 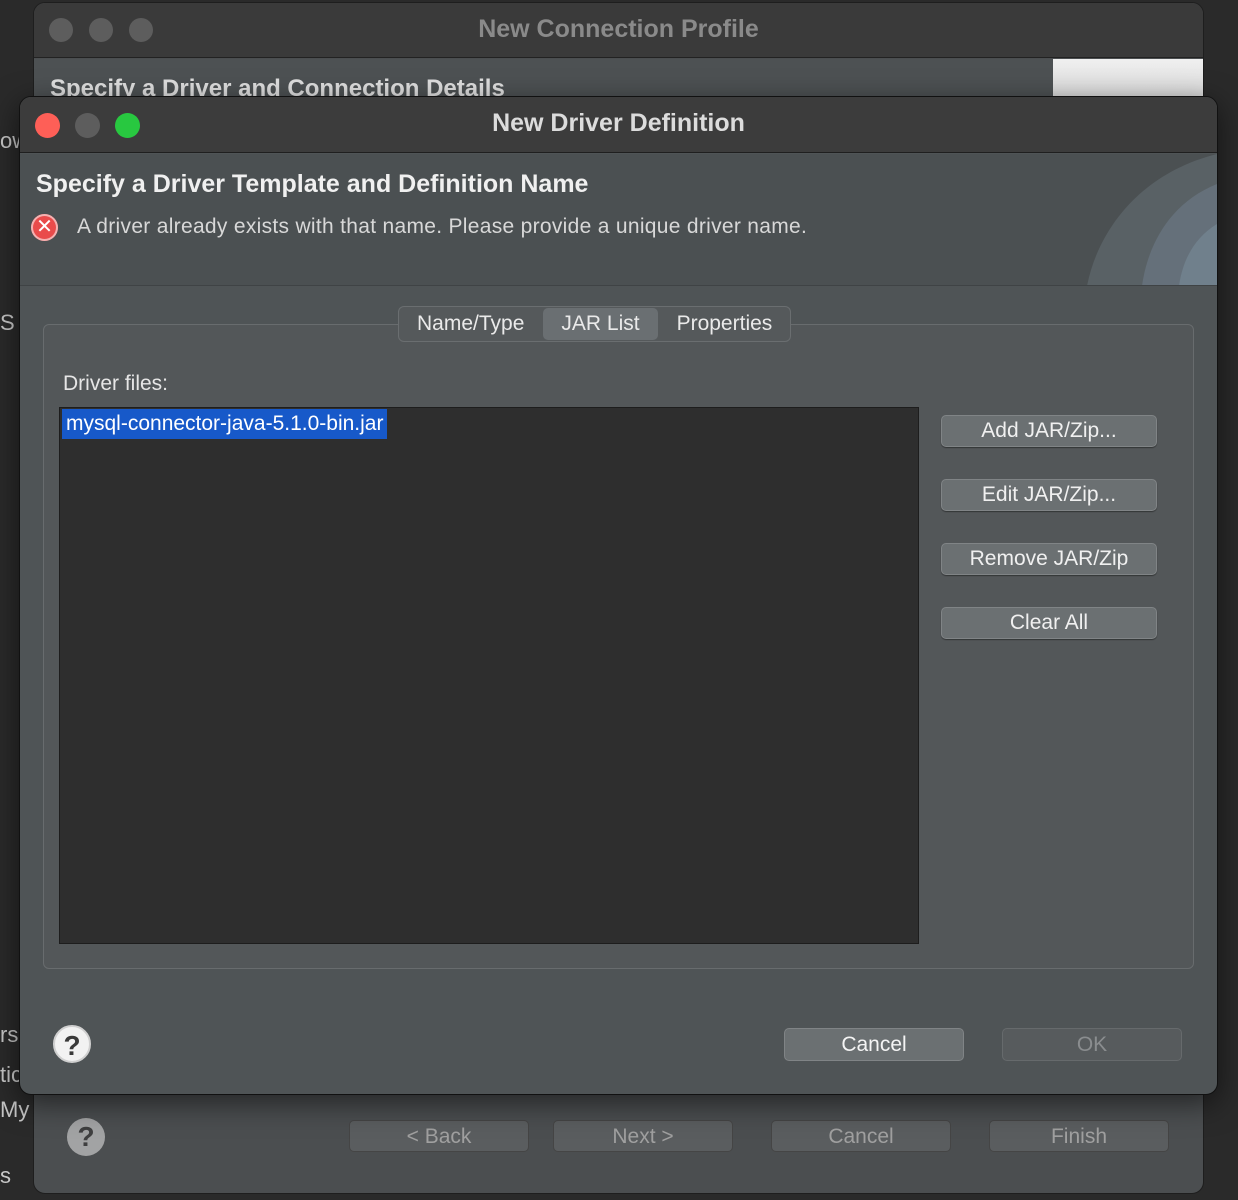 I want to click on banner-art-icon, so click(x=1152, y=219).